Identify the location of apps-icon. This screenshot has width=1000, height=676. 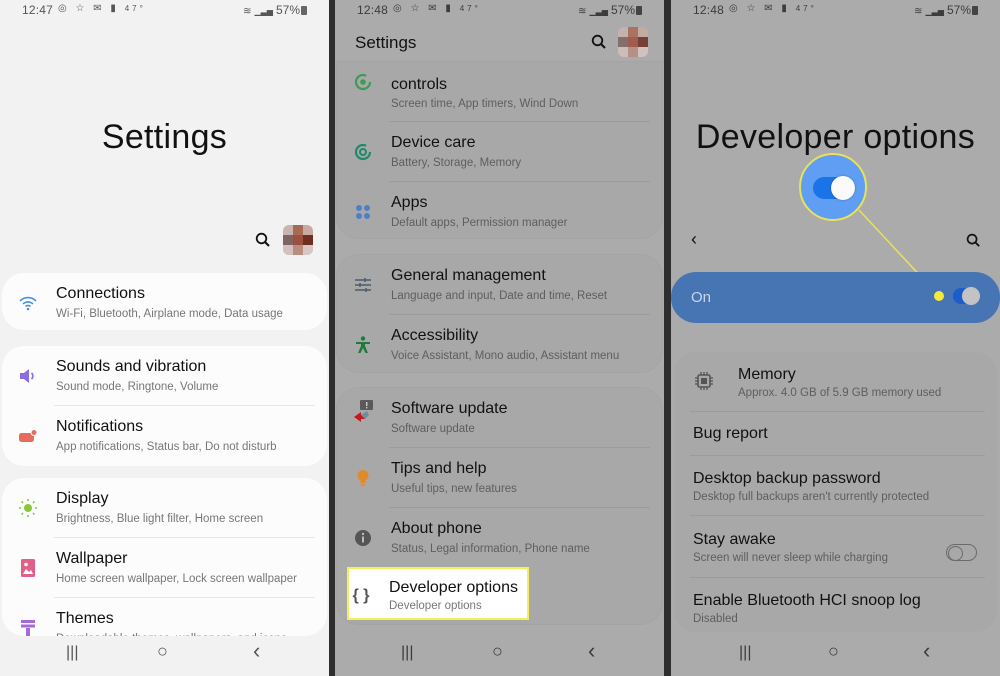
(363, 212).